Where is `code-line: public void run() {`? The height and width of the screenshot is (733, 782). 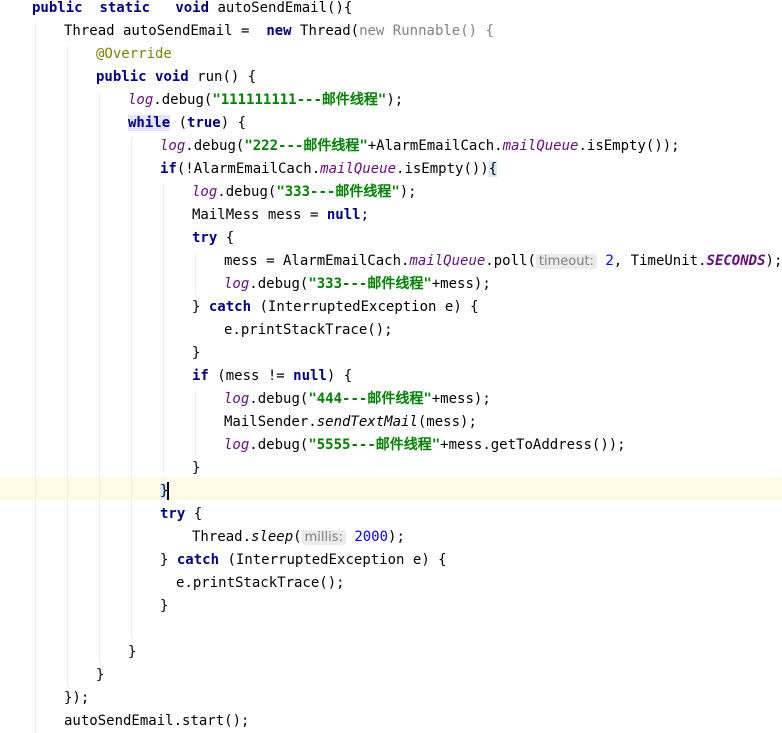
code-line: public void run() { is located at coordinates (176, 77).